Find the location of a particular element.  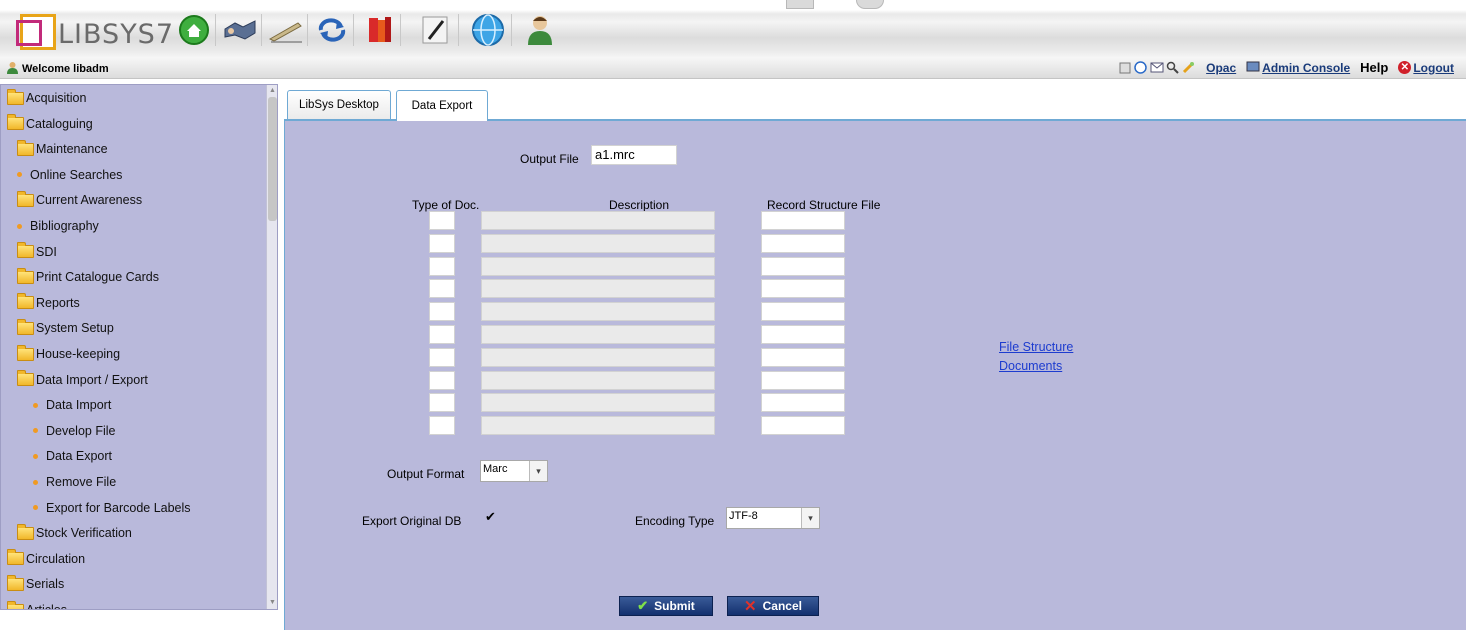

sidebar-item: SDI is located at coordinates (37, 252).